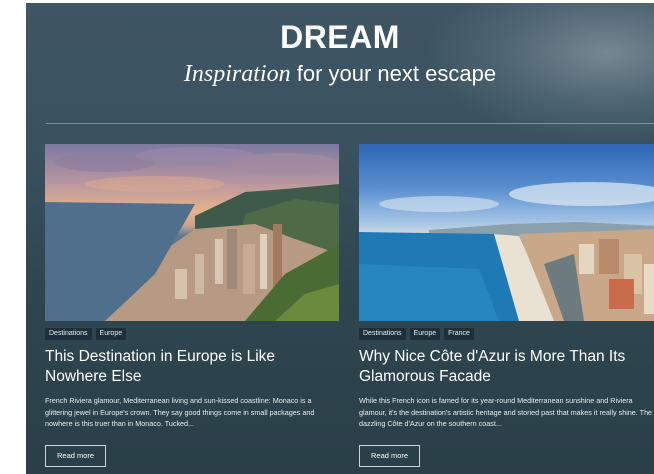 The height and width of the screenshot is (474, 654). Describe the element at coordinates (340, 37) in the screenshot. I see `section-title: DREAM` at that location.